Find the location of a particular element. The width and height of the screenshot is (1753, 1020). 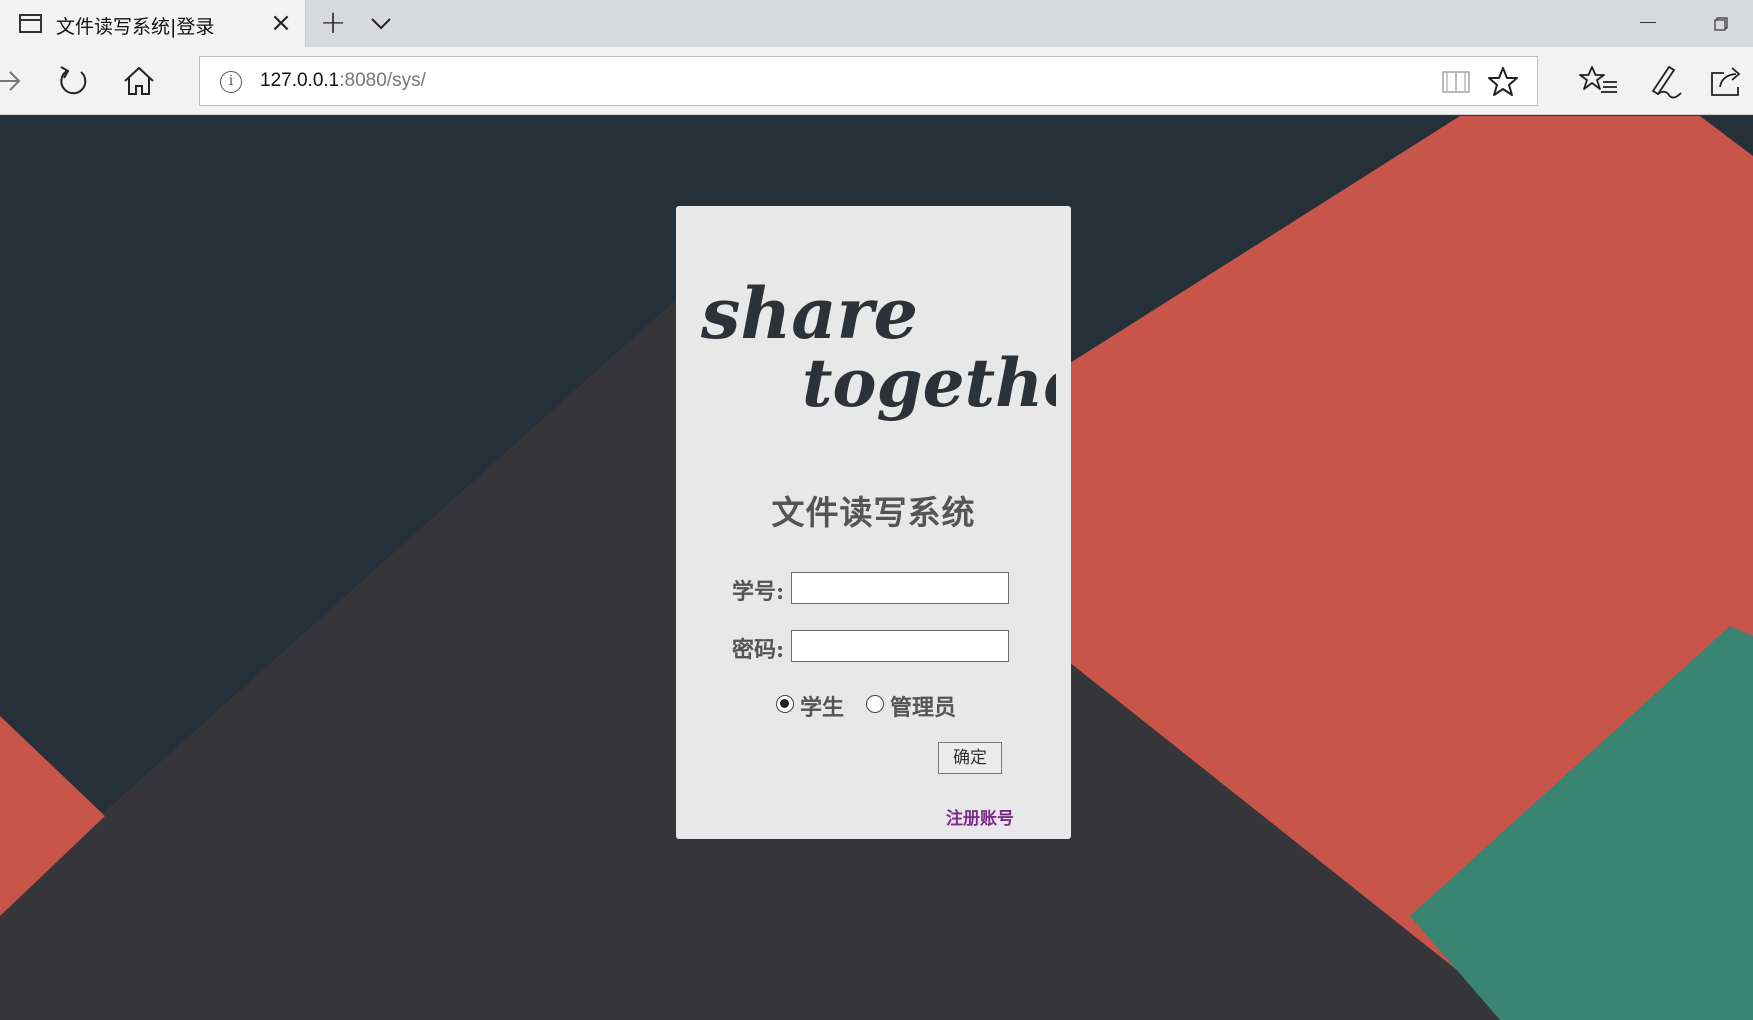

chevron-down-icon is located at coordinates (381, 24).